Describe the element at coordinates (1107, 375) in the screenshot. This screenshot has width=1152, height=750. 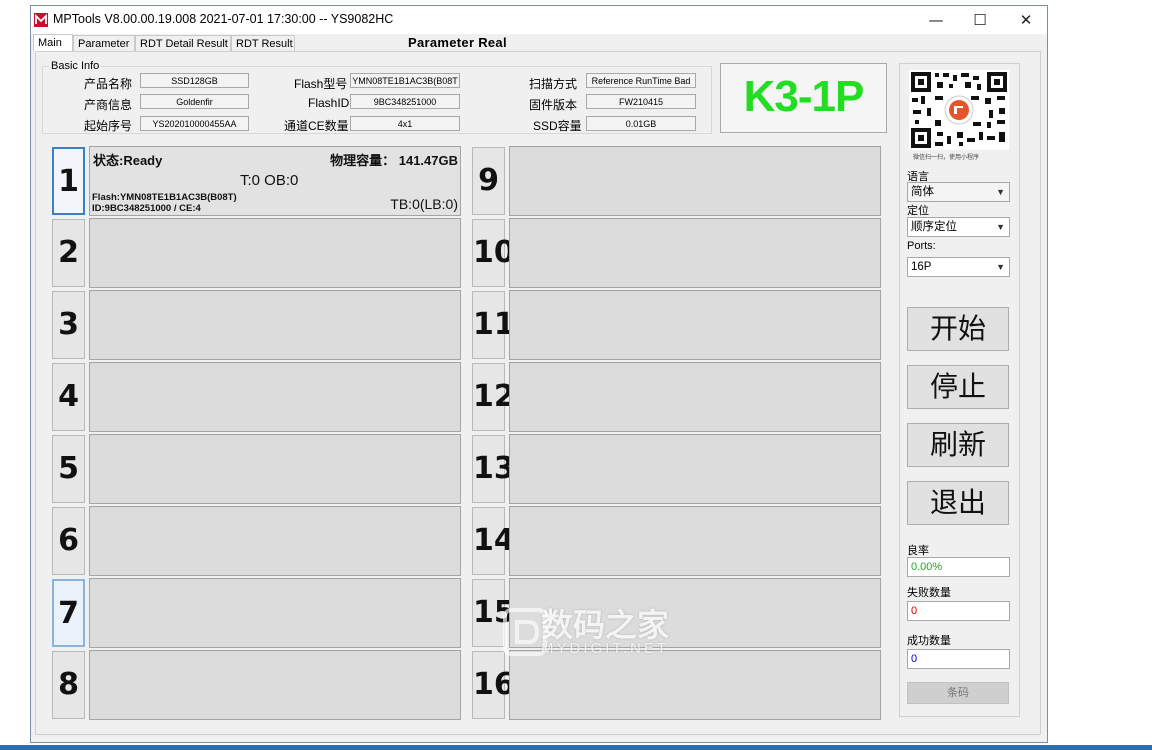
I see `desktop-background` at that location.